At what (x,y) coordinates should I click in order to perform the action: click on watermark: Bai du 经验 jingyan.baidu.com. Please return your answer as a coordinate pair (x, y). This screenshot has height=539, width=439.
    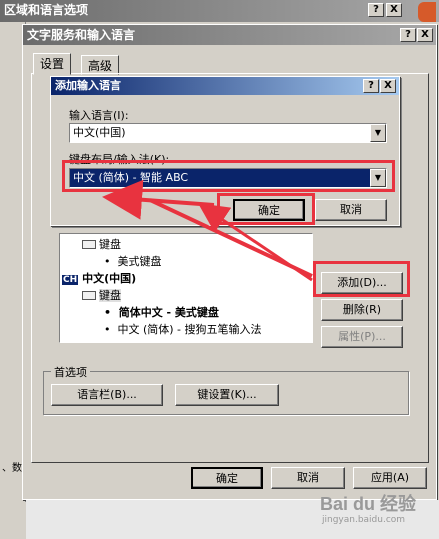
    Looking at the image, I should click on (368, 513).